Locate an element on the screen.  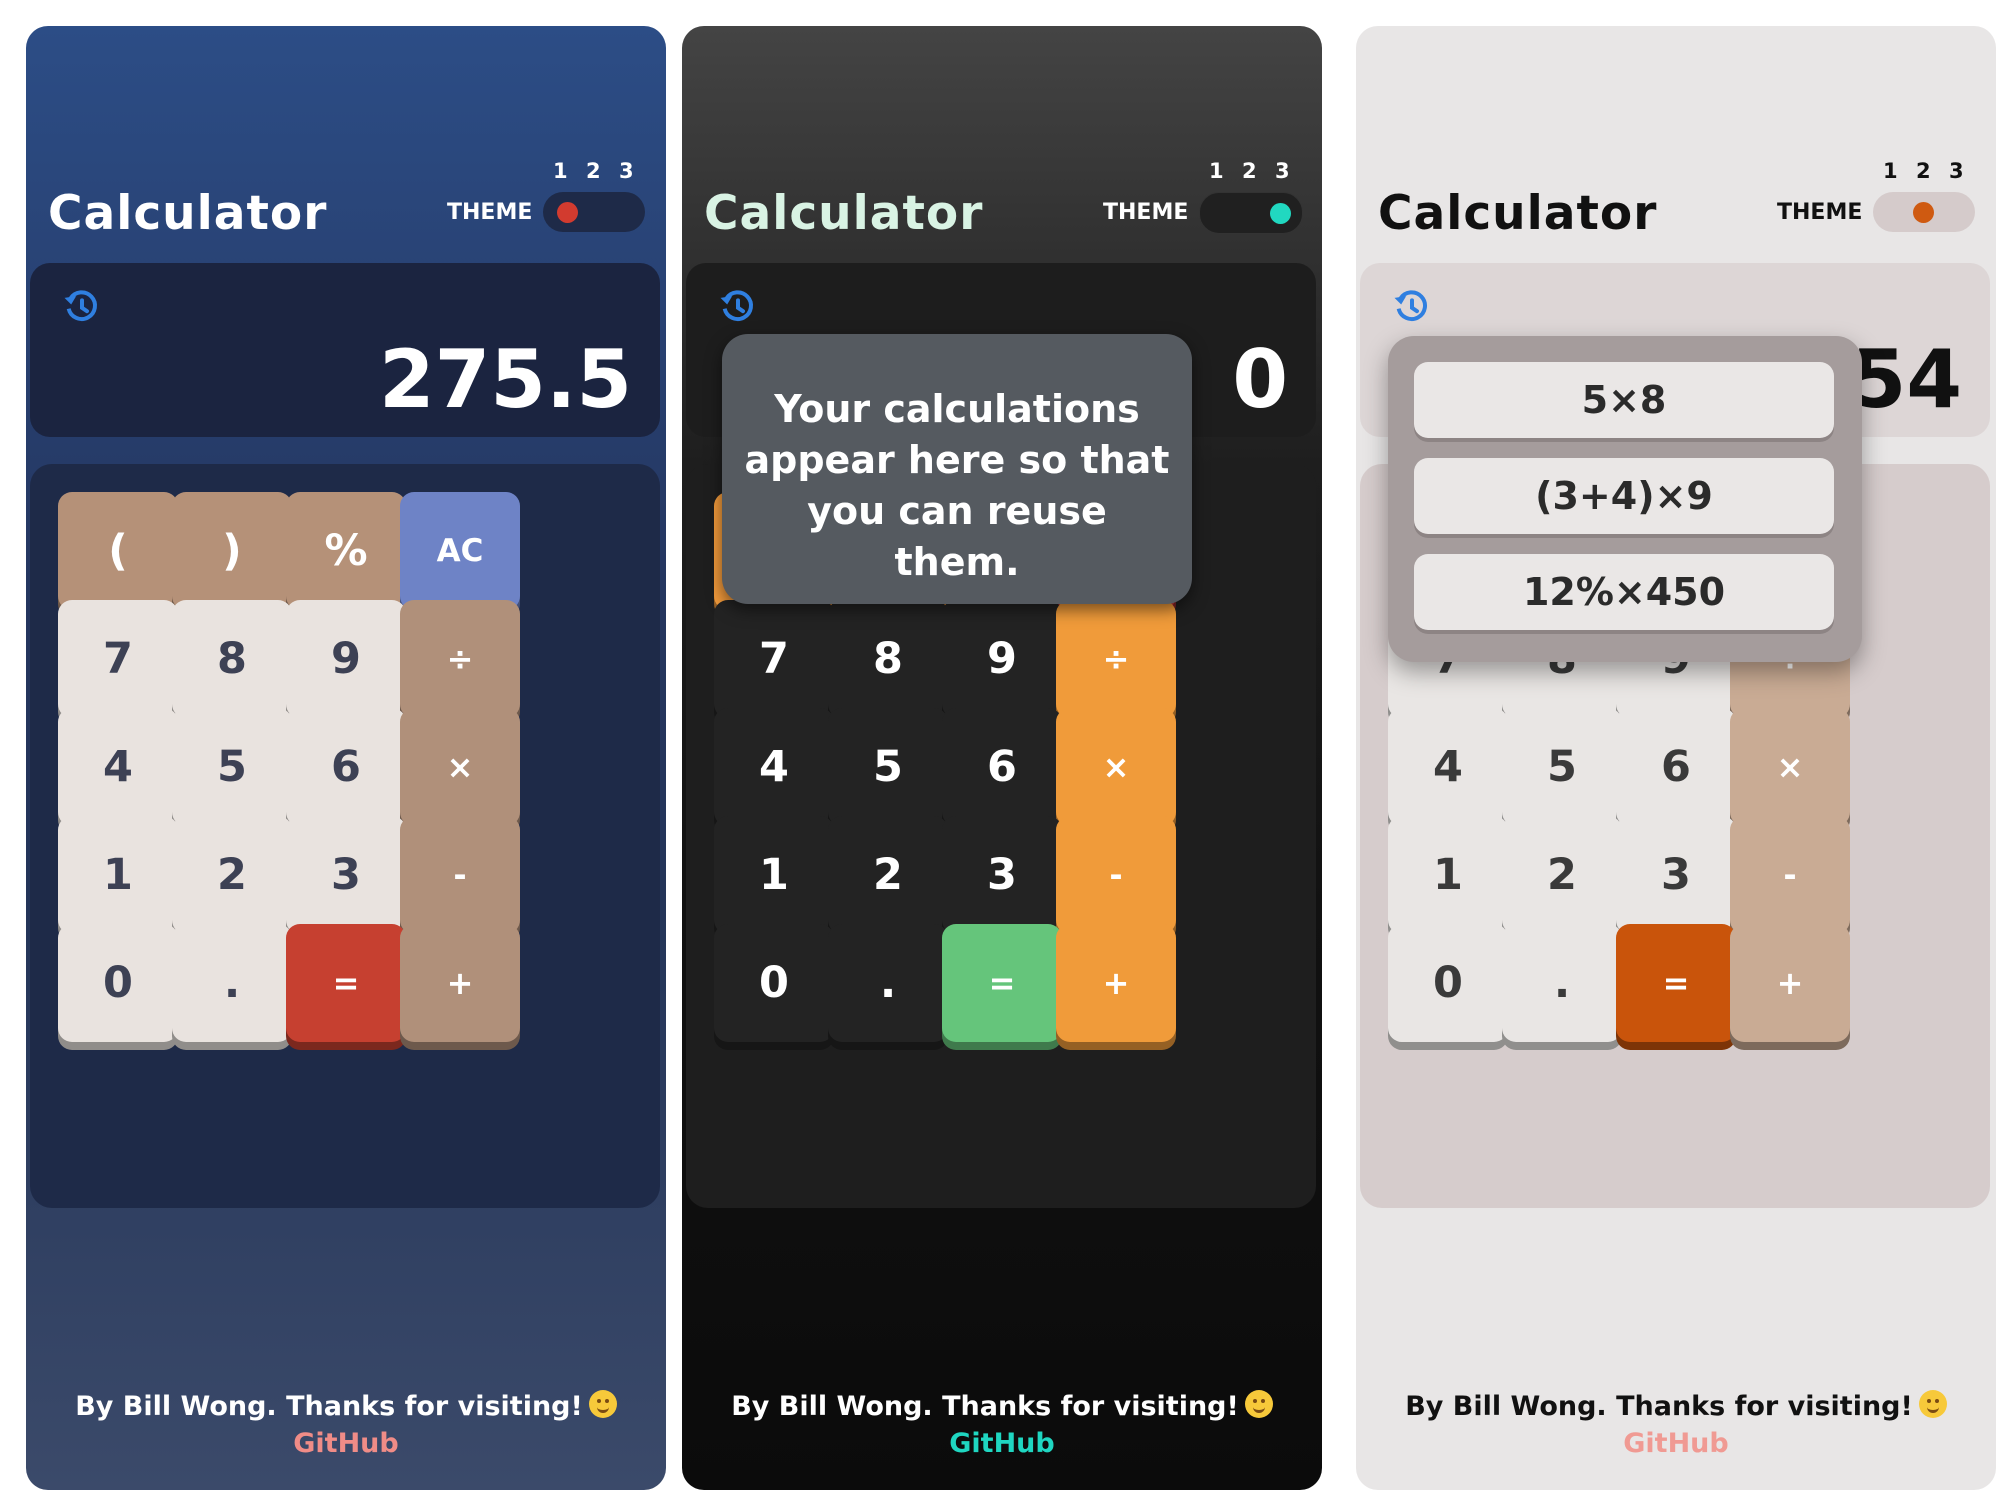
history-popup: 5×8 (3+4)×9 12%×450 is located at coordinates (1625, 499).